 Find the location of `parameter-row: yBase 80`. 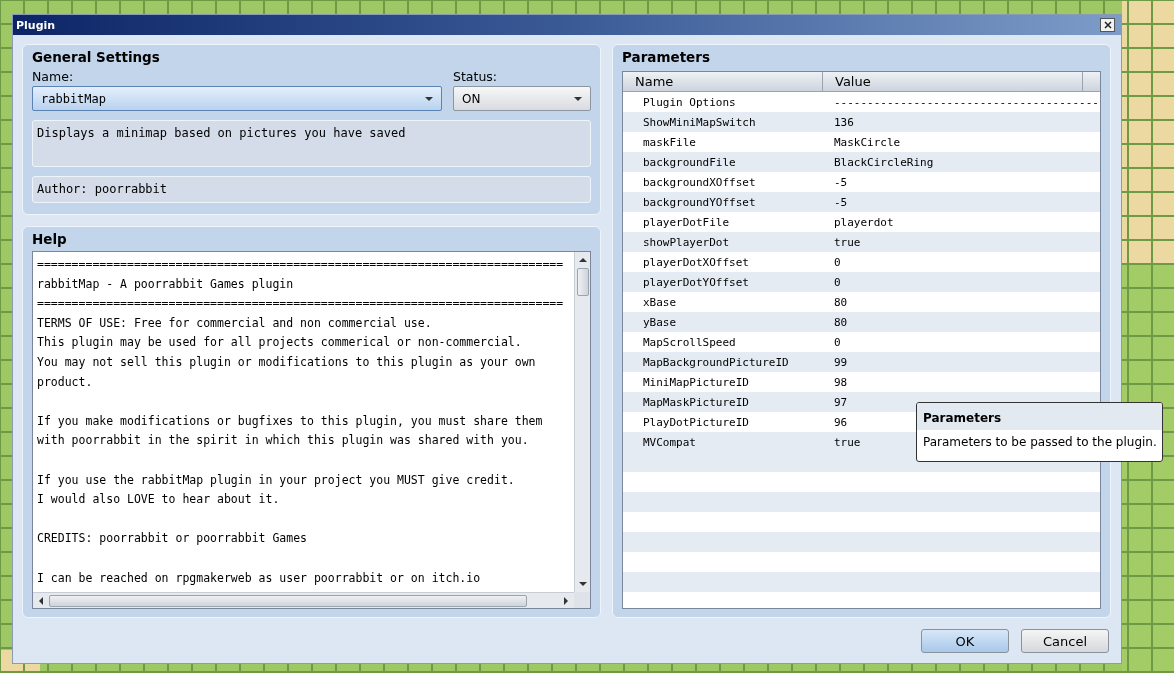

parameter-row: yBase 80 is located at coordinates (861, 322).